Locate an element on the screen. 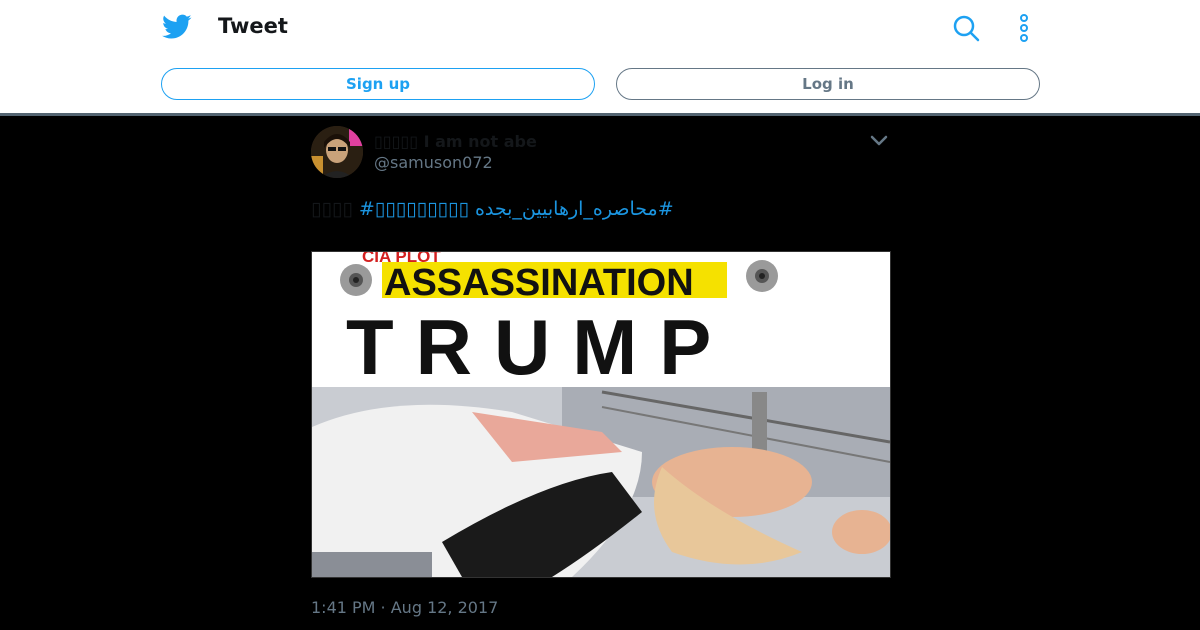 The image size is (1200, 630). bullet-hole-right-icon is located at coordinates (762, 276).